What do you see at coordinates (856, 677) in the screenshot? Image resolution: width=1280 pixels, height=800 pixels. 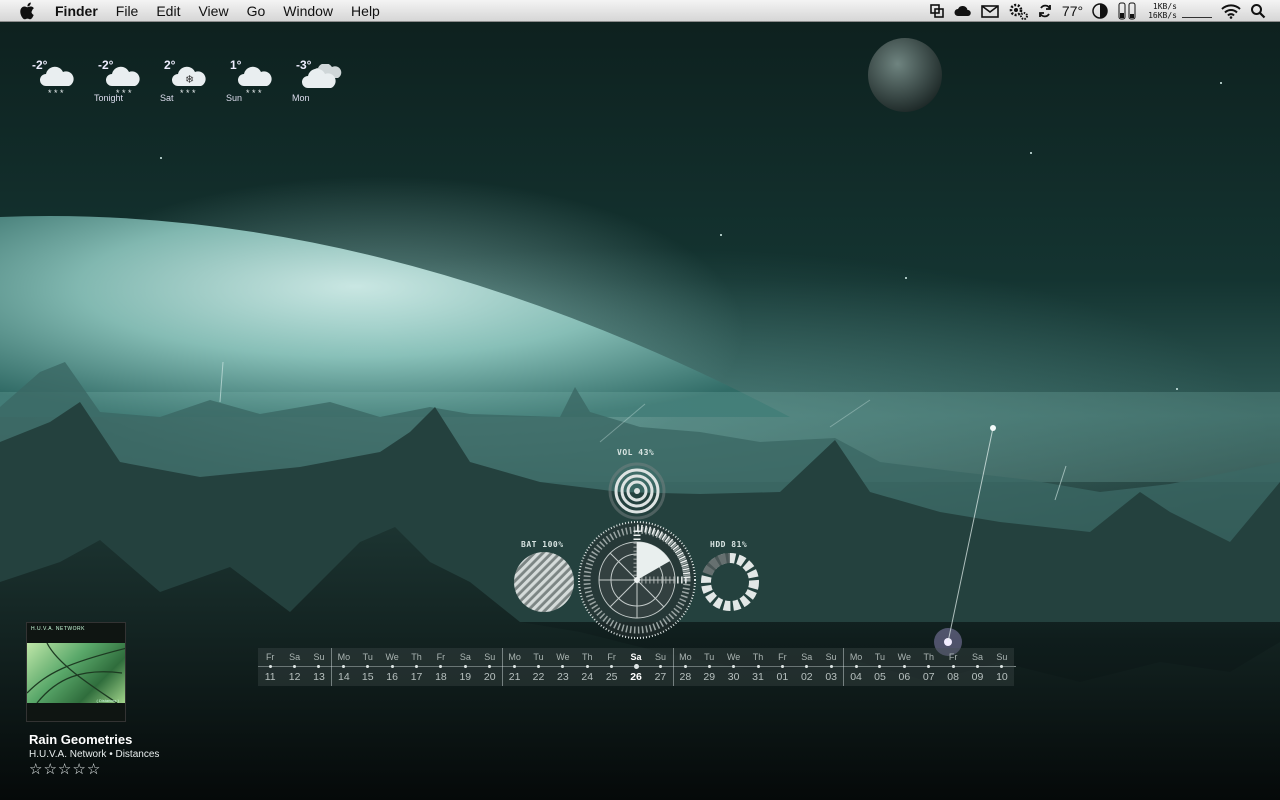 I see `calendar-date: 04` at bounding box center [856, 677].